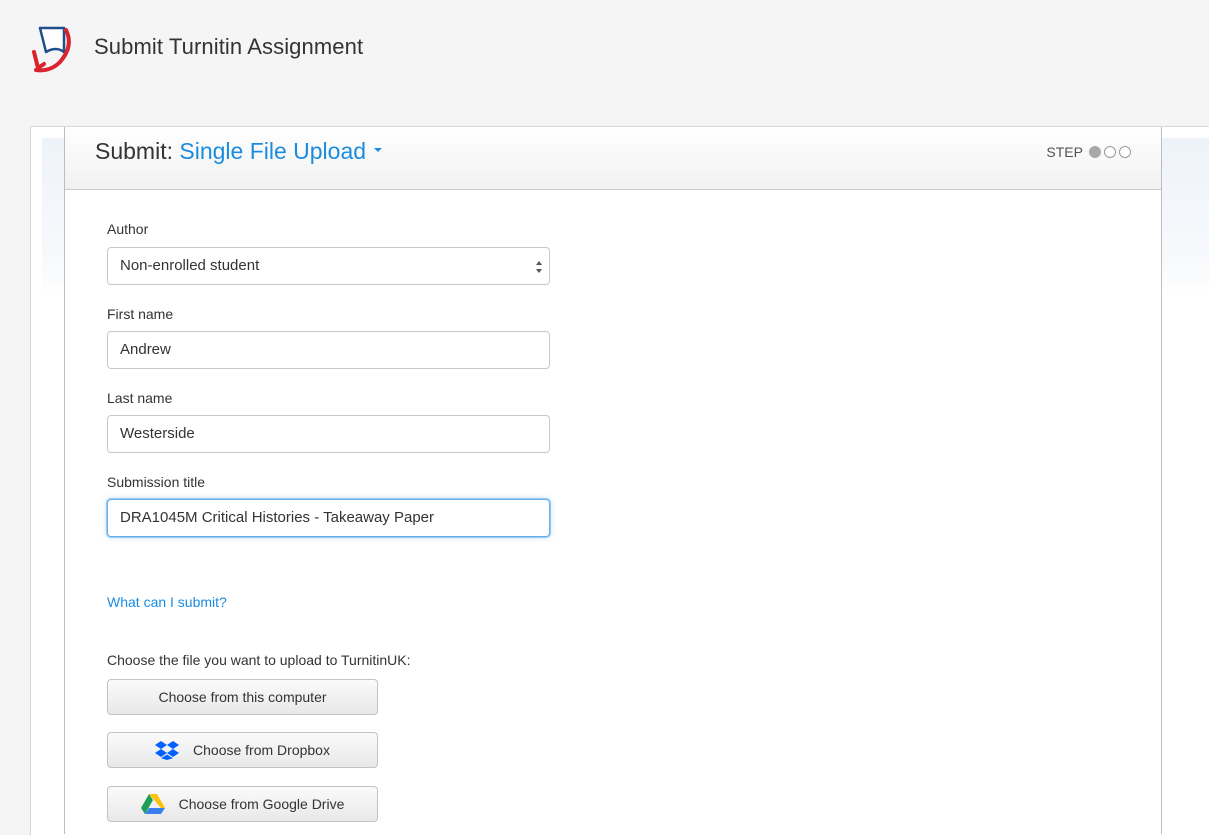 Image resolution: width=1209 pixels, height=835 pixels. I want to click on first-name-label: First name, so click(140, 314).